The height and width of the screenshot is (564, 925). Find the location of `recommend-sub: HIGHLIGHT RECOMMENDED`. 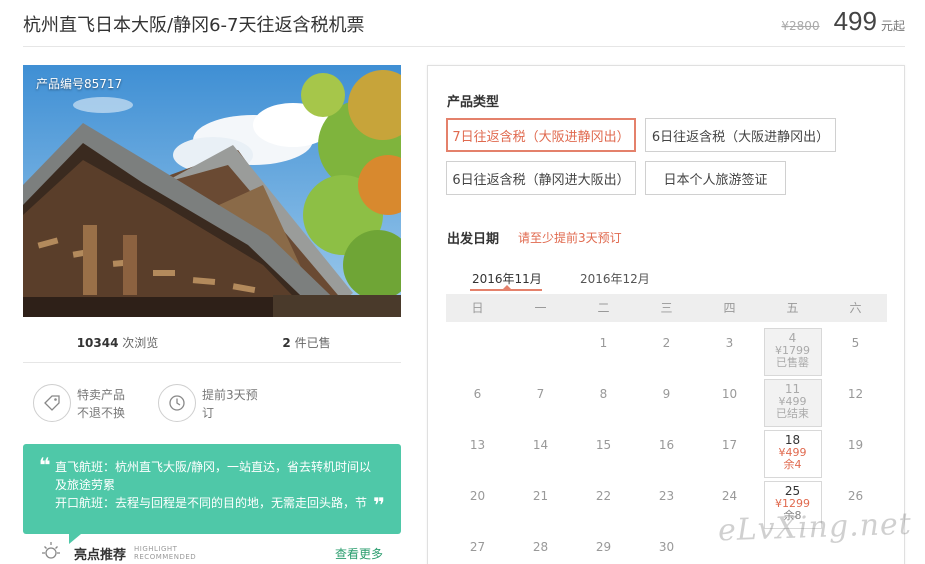

recommend-sub: HIGHLIGHT RECOMMENDED is located at coordinates (165, 553).